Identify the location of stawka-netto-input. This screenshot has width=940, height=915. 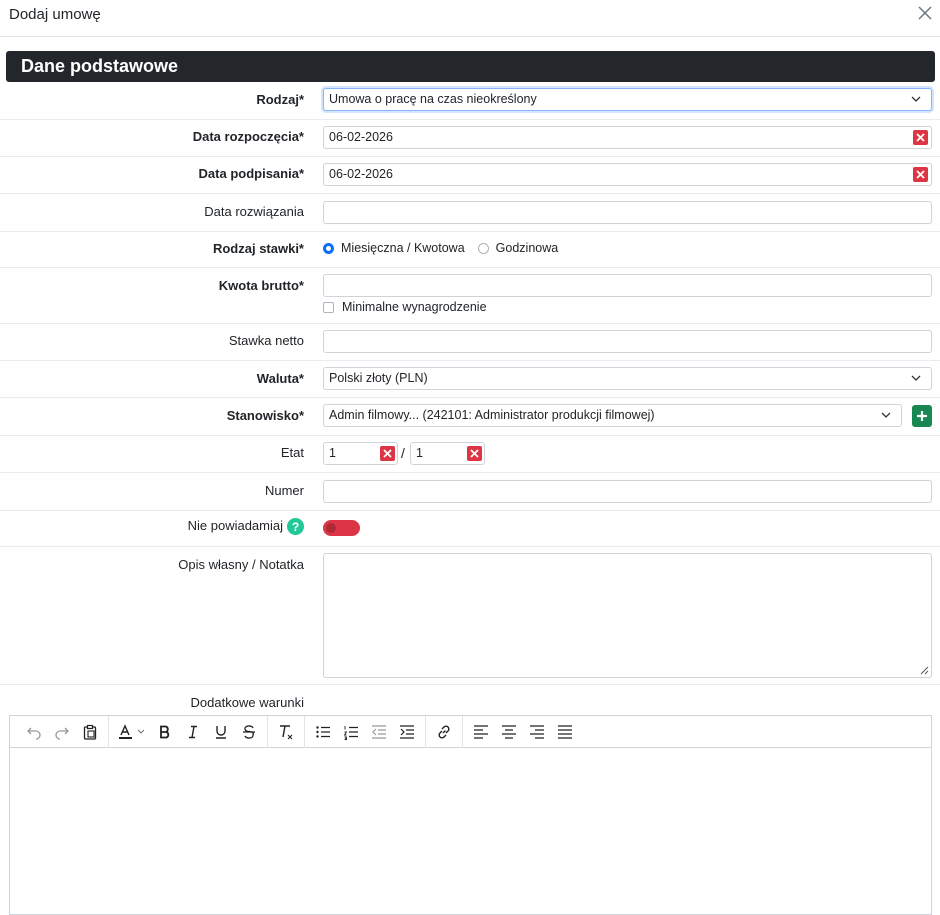
(627, 341).